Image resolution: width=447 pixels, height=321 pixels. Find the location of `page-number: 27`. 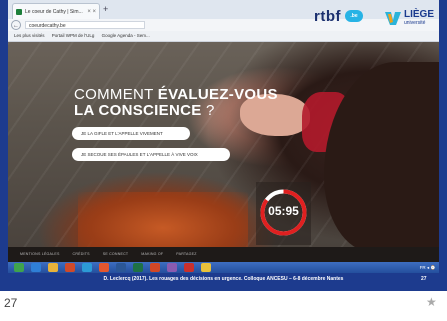

page-number: 27 is located at coordinates (11, 303).